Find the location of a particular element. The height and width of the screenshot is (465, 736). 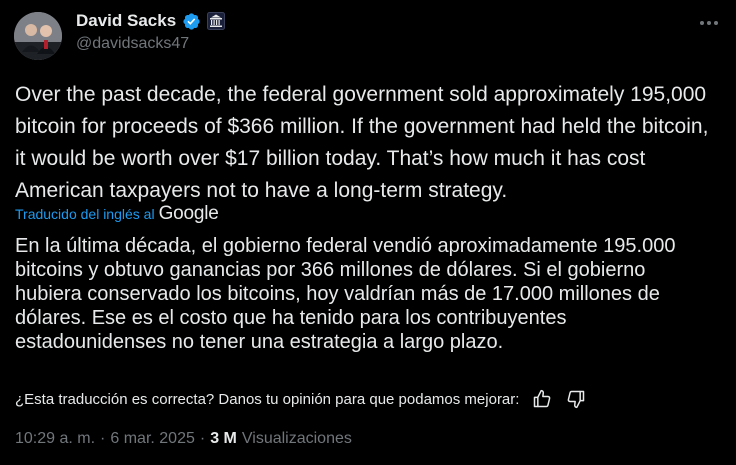

thumbs-down-icon is located at coordinates (576, 399).